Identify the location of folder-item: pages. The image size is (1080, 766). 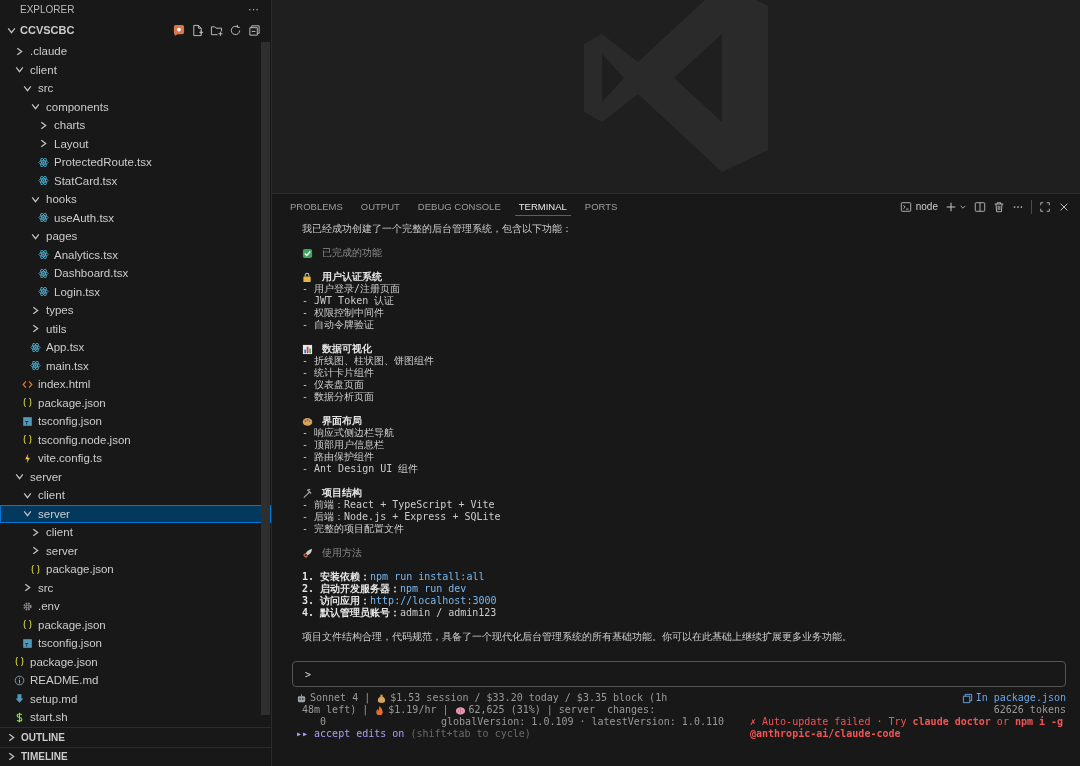
(135, 236).